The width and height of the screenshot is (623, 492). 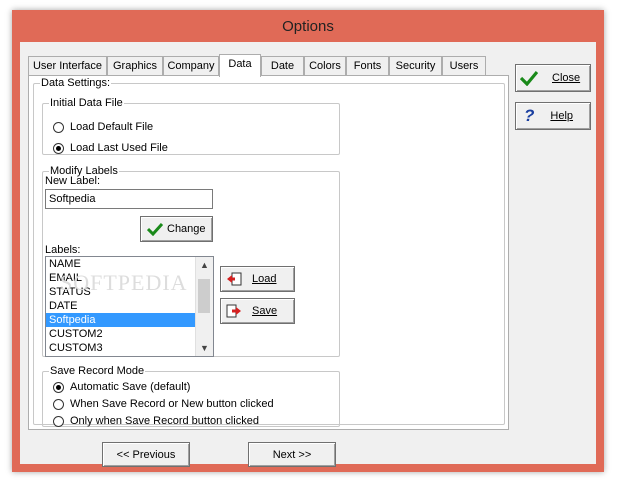 I want to click on radio-label: Only when Save Record button clicked, so click(x=164, y=421).